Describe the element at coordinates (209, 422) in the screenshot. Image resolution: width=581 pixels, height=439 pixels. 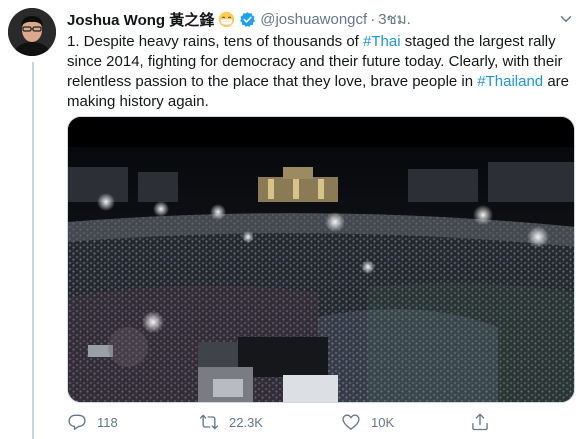
I see `retweet-icon` at that location.